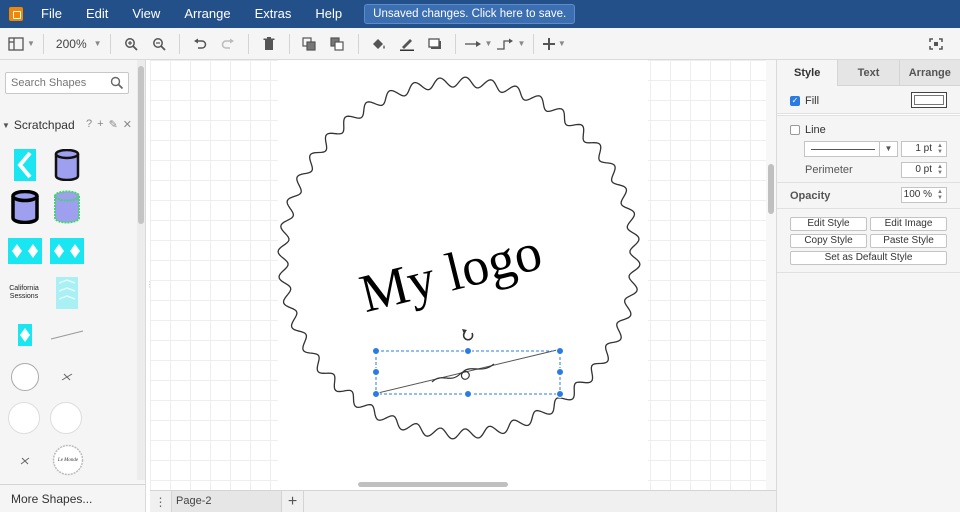  I want to click on search-icon, so click(117, 83).